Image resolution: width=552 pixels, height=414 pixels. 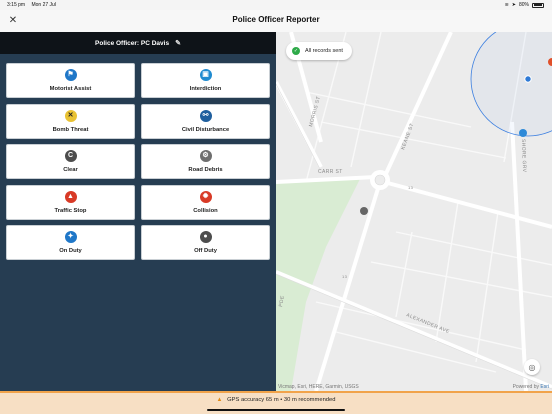 What do you see at coordinates (70, 75) in the screenshot?
I see `motorist-assist-icon: ⚑` at bounding box center [70, 75].